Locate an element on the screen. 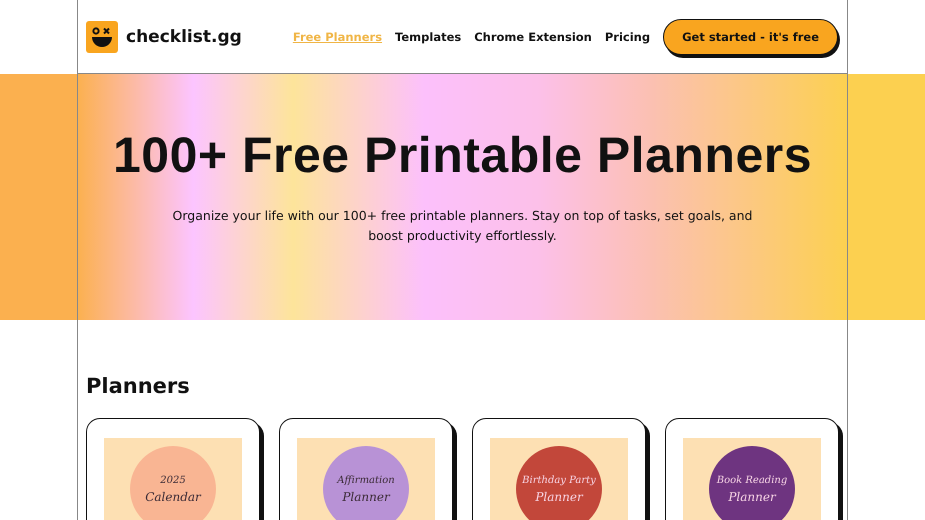 The height and width of the screenshot is (520, 925). section-heading: Planners is located at coordinates (138, 386).